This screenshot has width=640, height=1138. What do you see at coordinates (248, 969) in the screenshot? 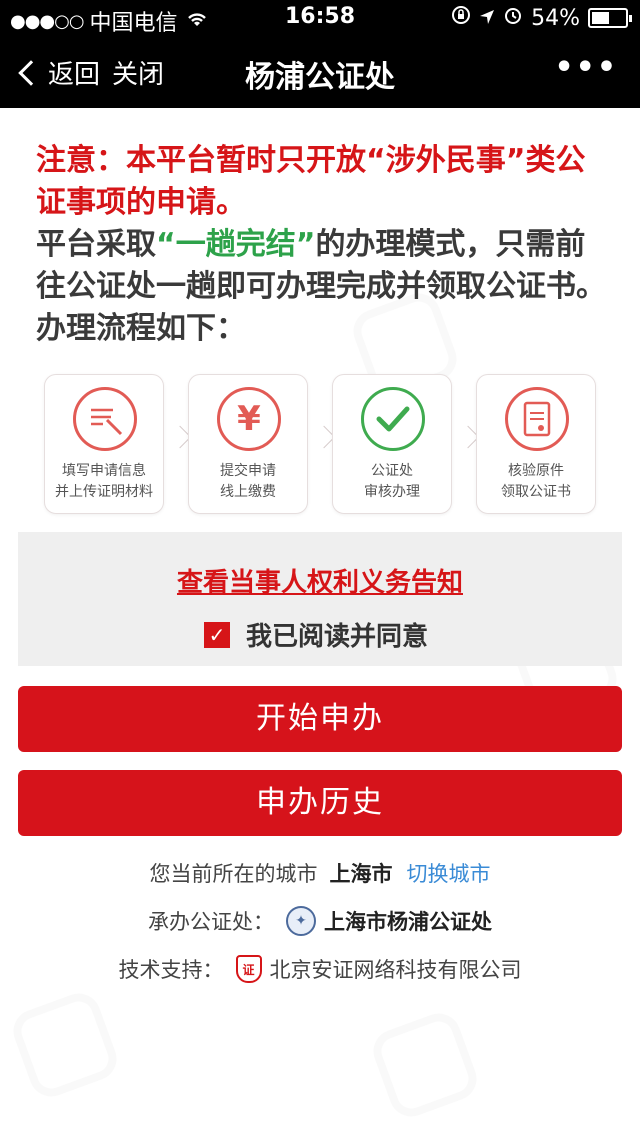
I see `company-logo-icon: 证` at bounding box center [248, 969].